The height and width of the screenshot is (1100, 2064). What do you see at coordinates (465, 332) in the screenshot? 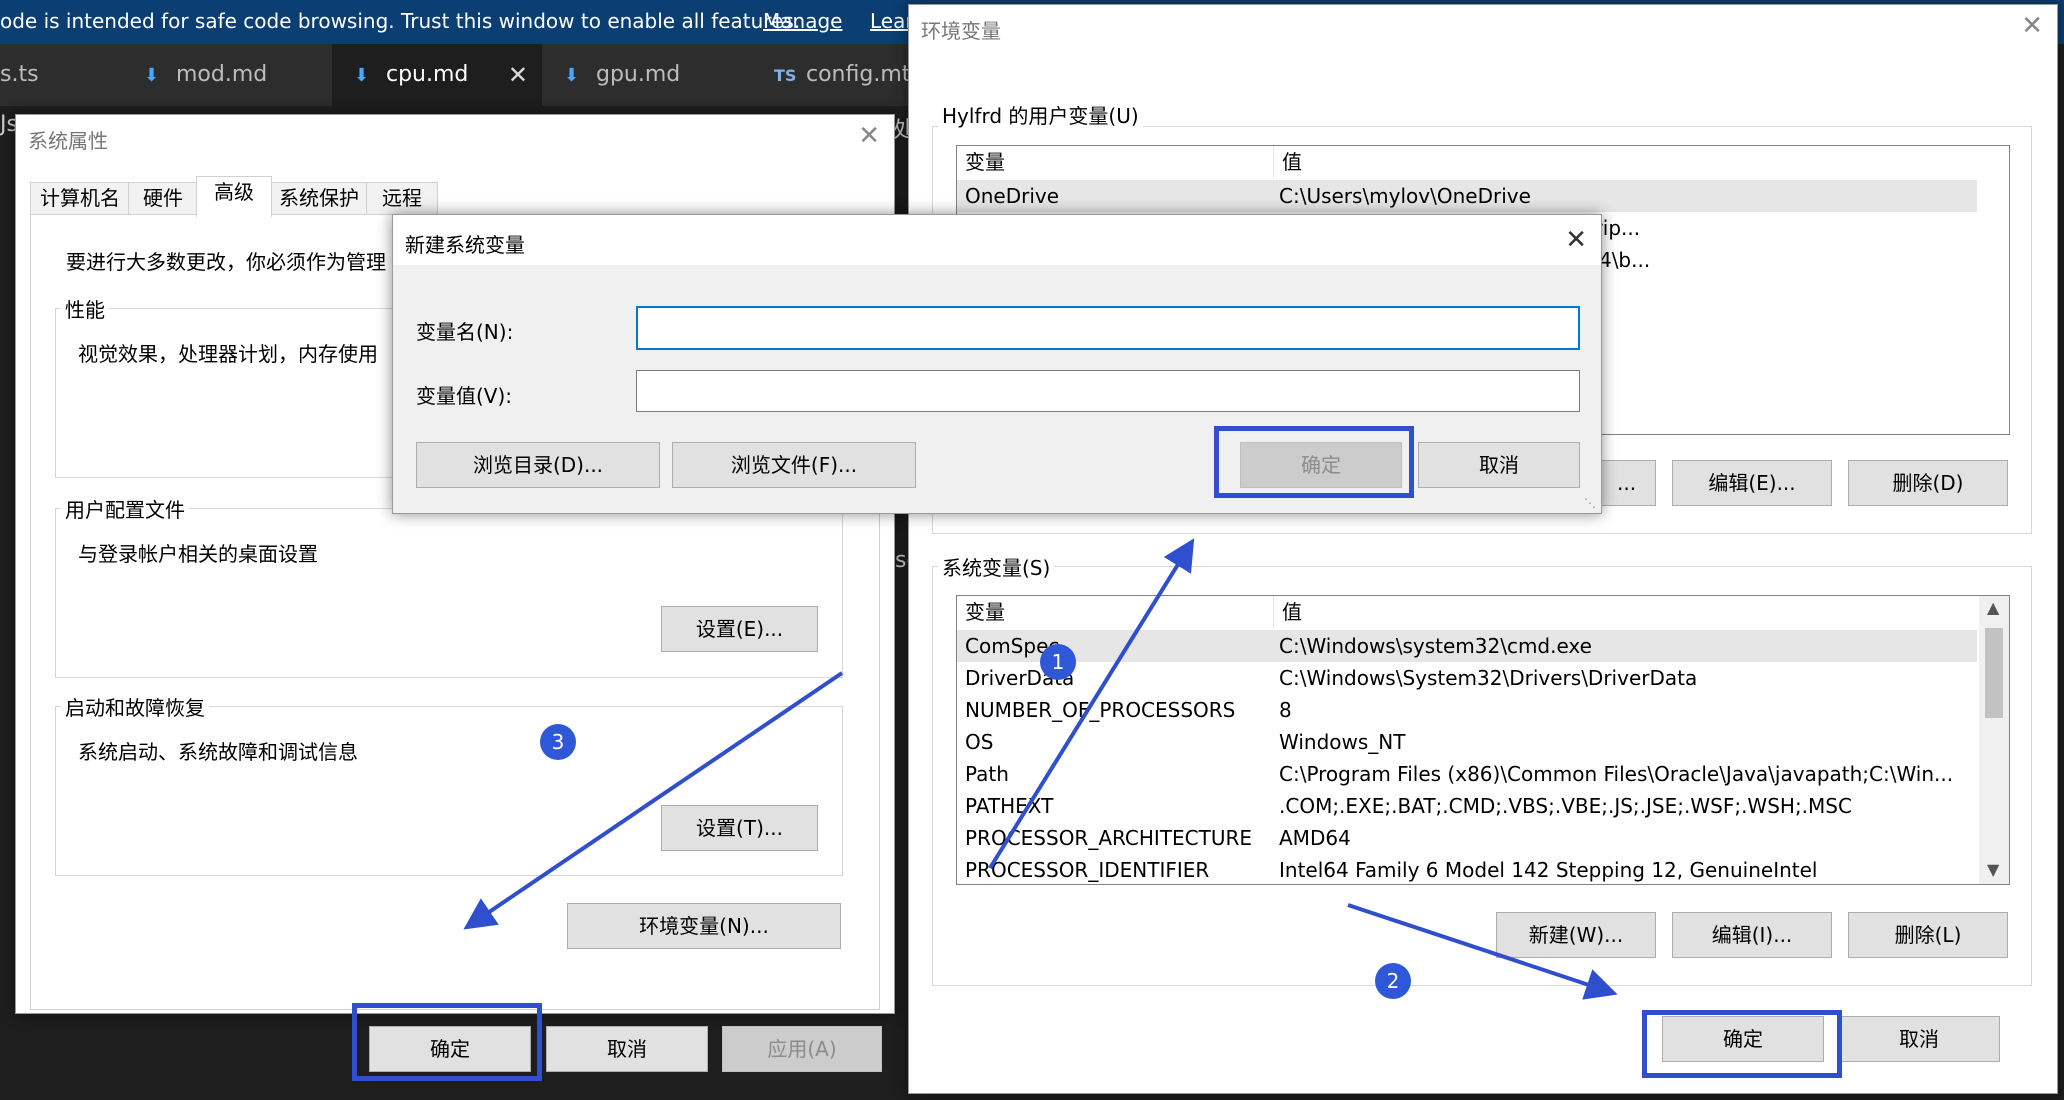
I see `variable-name-label: 变量名(N):` at bounding box center [465, 332].